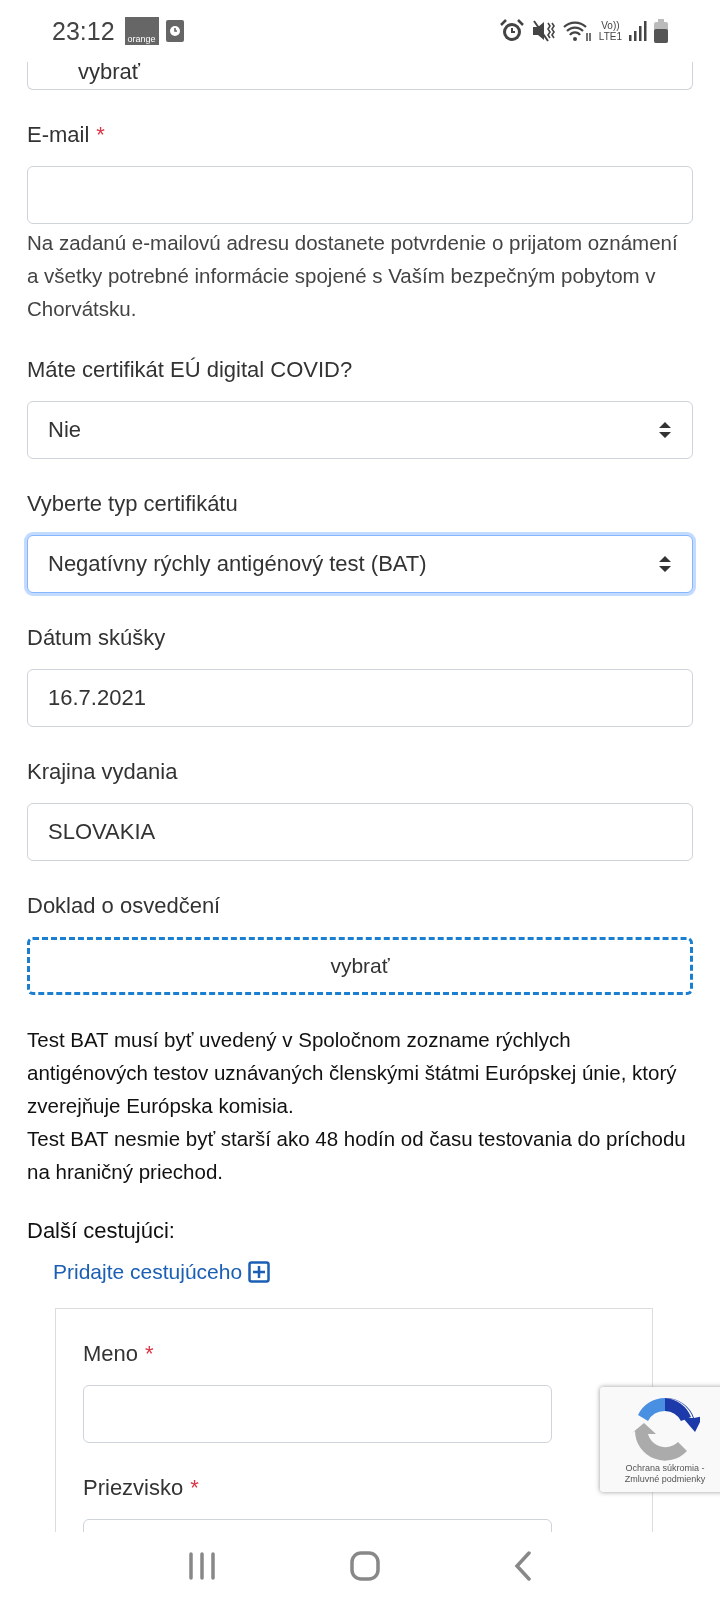 Image resolution: width=720 pixels, height=1600 pixels. Describe the element at coordinates (111, 1353) in the screenshot. I see `field-label: Meno` at that location.